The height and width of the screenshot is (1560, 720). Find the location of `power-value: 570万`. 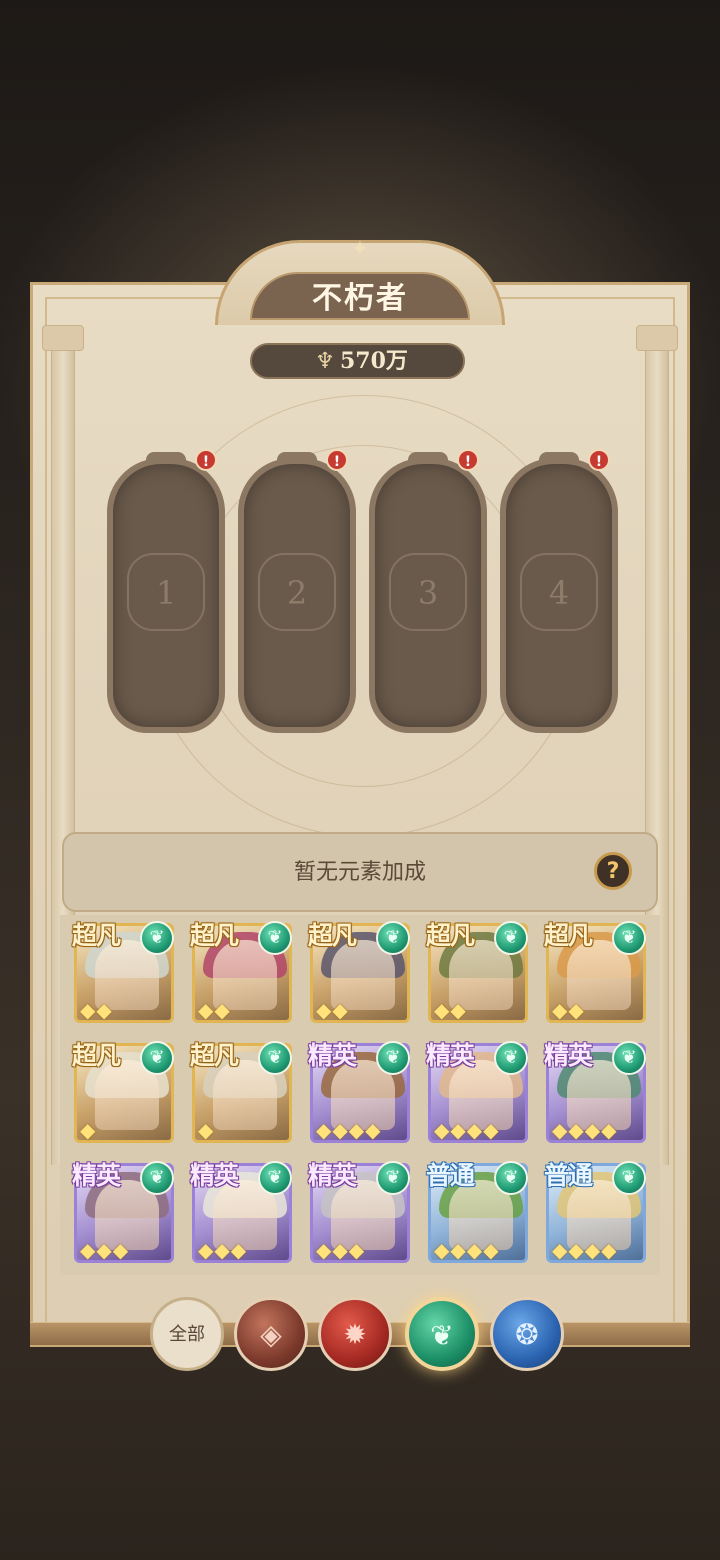

power-value: 570万 is located at coordinates (374, 361).